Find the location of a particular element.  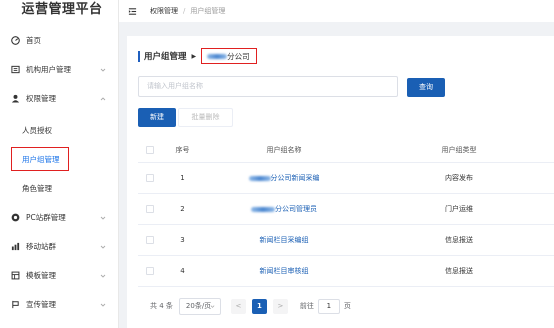

cell-name-link: 分公司管理员 is located at coordinates (284, 209).